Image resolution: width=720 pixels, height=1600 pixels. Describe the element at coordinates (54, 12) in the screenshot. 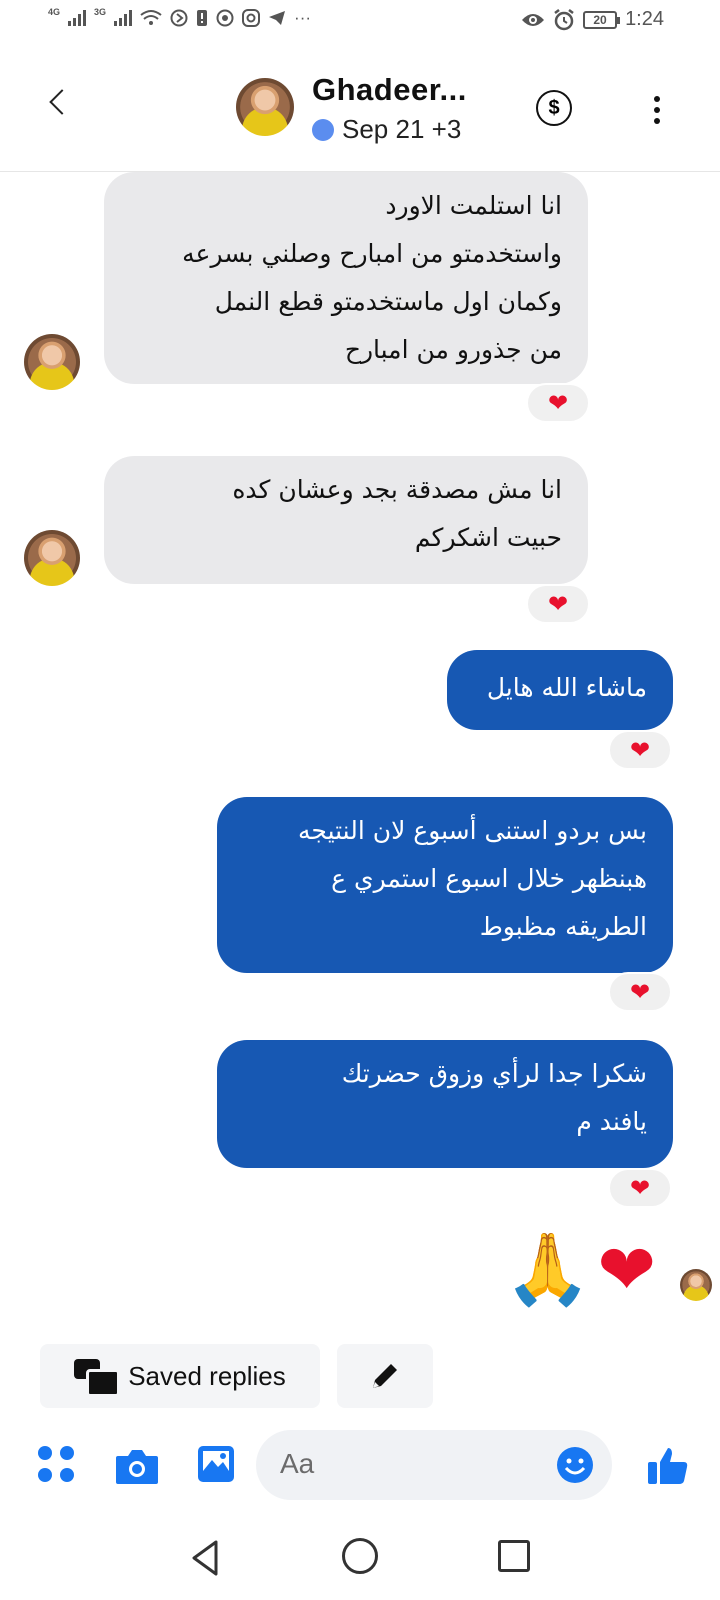

I see `network-type-1: 4G` at that location.